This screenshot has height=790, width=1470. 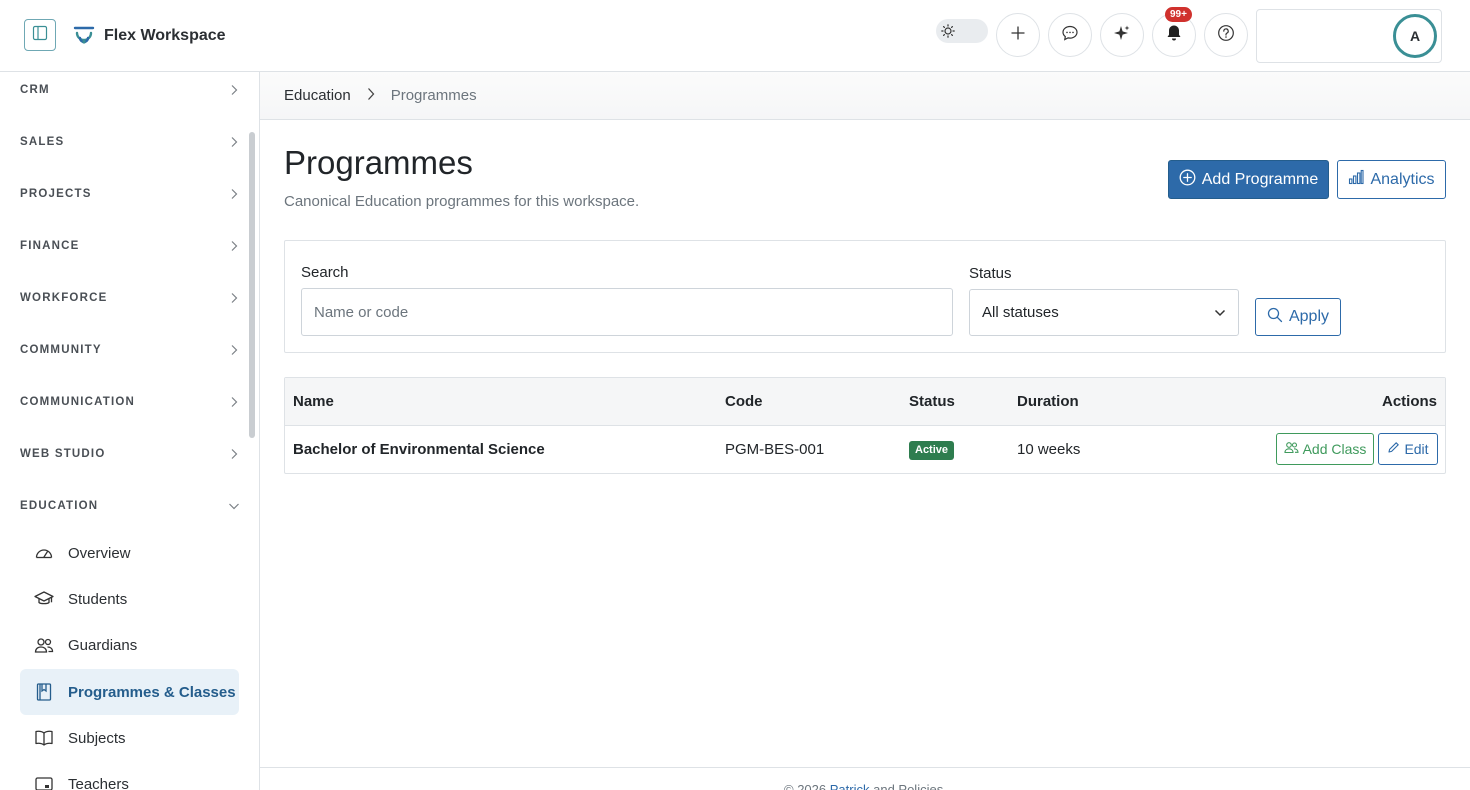 What do you see at coordinates (932, 401) in the screenshot?
I see `column-header-status: Status` at bounding box center [932, 401].